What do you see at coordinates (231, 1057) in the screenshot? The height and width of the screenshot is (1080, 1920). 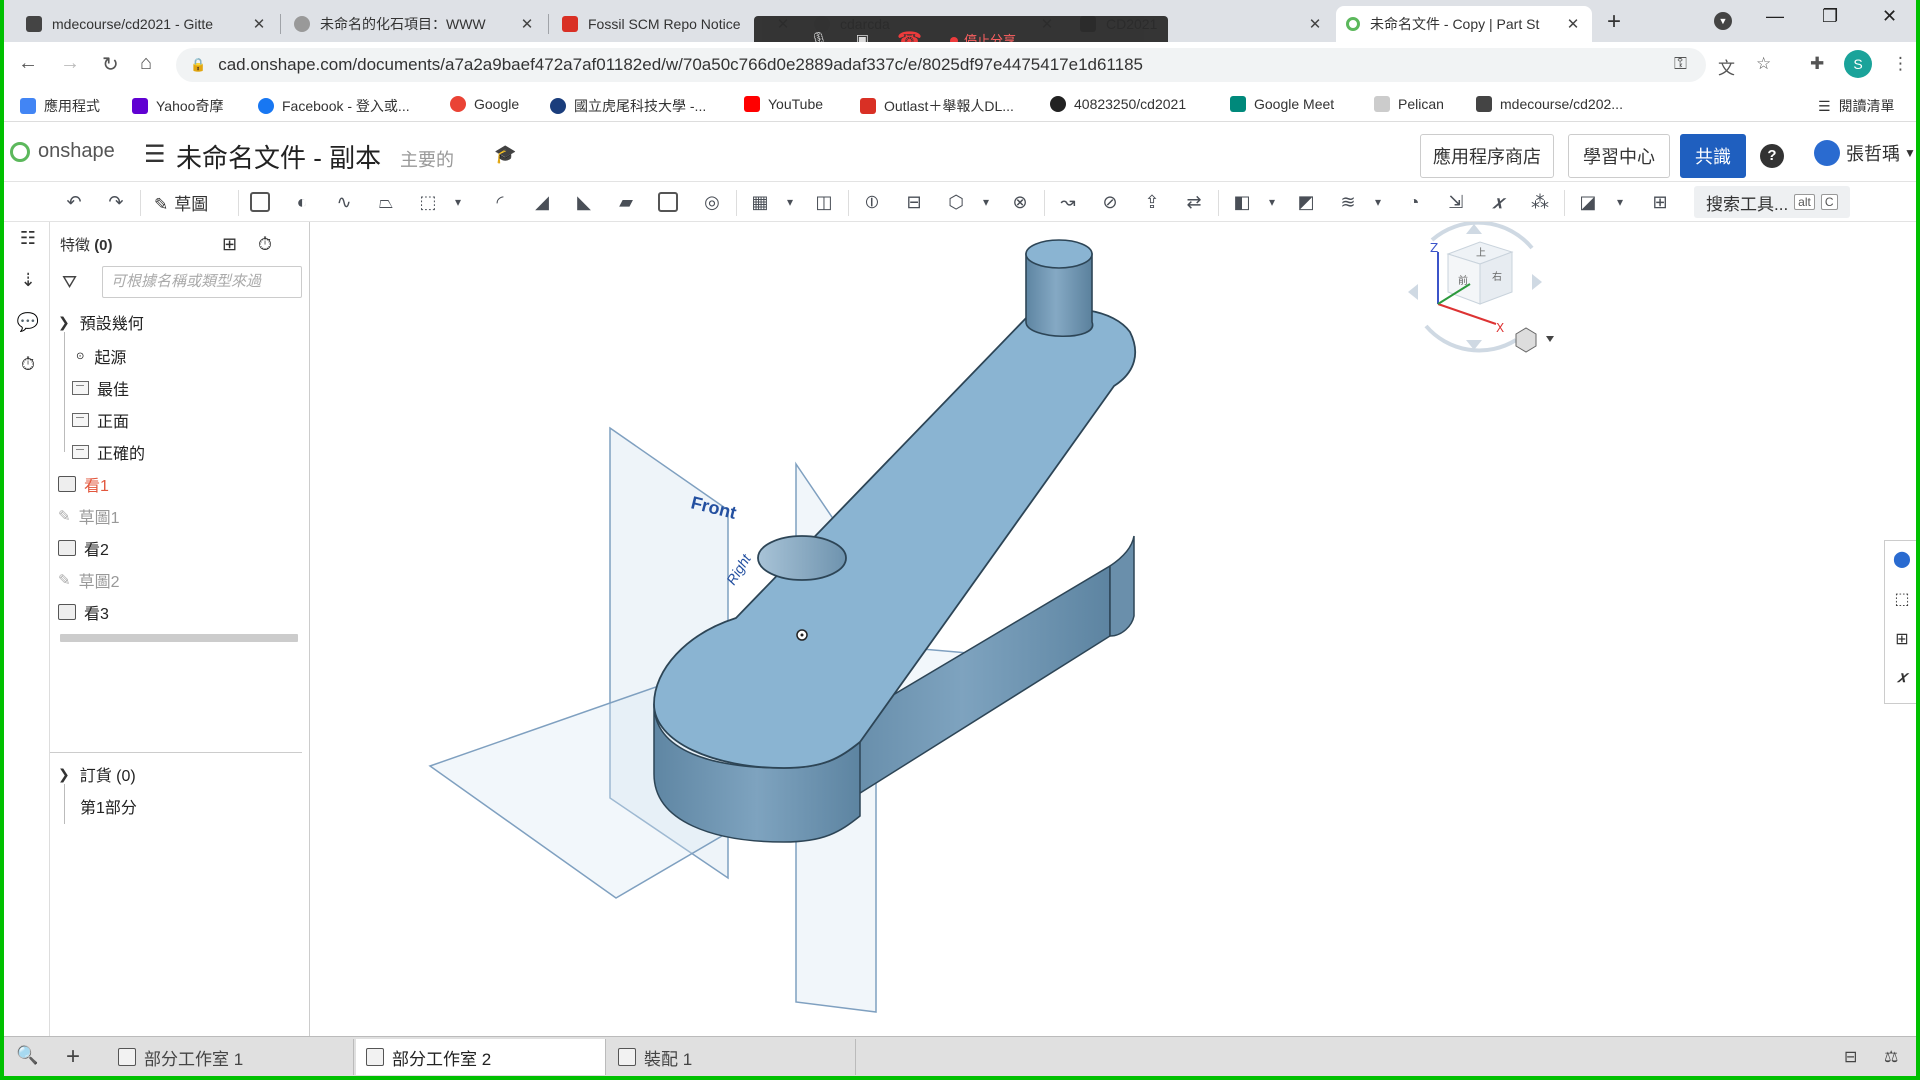 I see `tab-part-studio-1: 部分工作室 1` at bounding box center [231, 1057].